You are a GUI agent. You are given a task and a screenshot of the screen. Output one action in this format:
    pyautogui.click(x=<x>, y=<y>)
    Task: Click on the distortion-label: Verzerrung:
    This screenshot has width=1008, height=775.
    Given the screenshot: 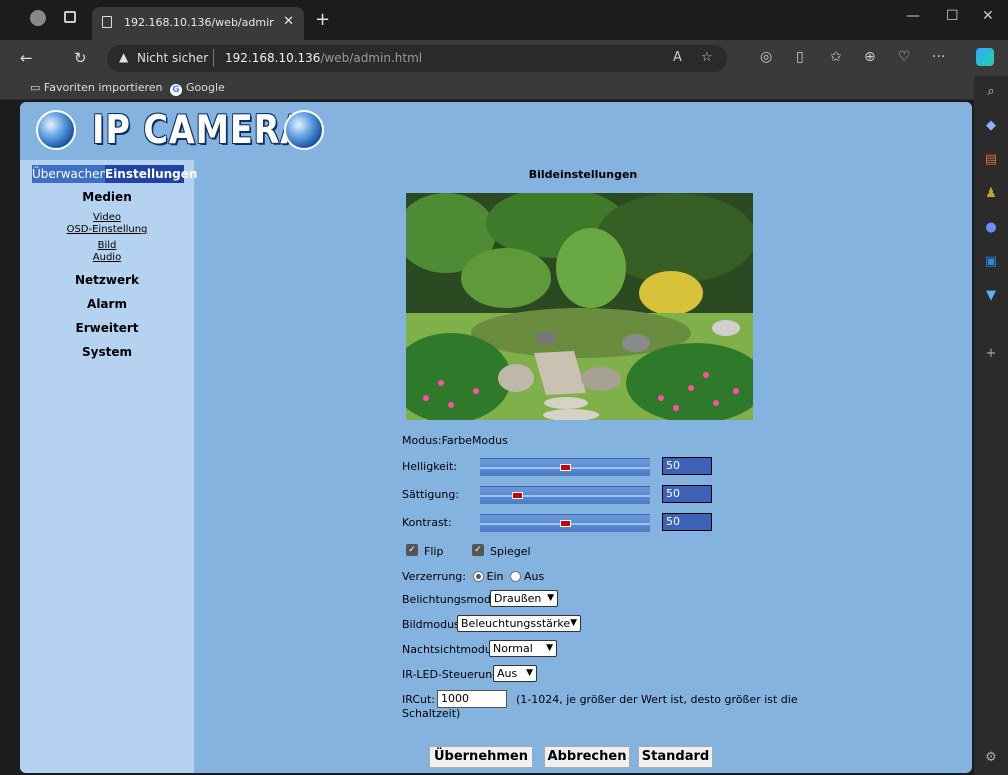 What is the action you would take?
    pyautogui.click(x=434, y=576)
    